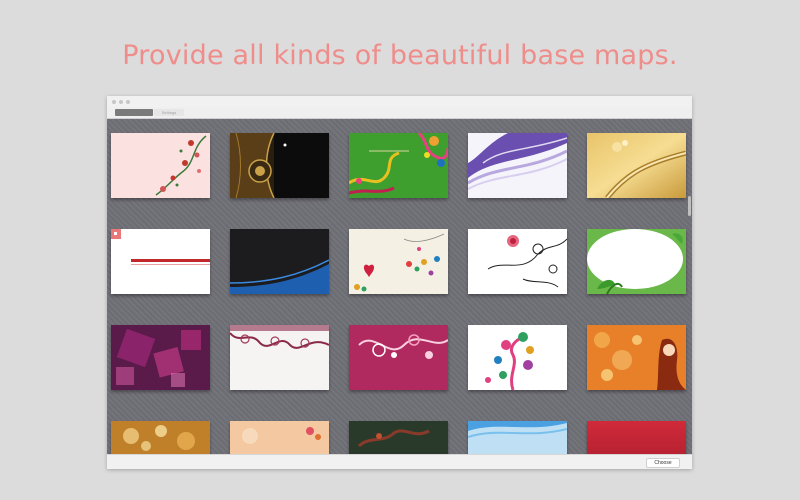  I want to click on white-sketch-roses-icon, so click(517, 261).